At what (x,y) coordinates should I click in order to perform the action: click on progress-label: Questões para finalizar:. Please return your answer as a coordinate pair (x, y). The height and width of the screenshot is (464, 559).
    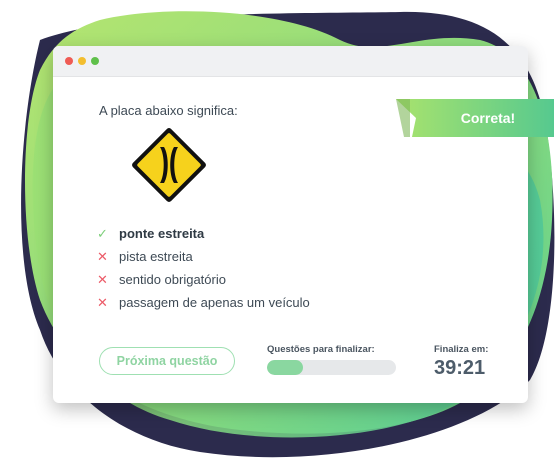
    Looking at the image, I should click on (321, 349).